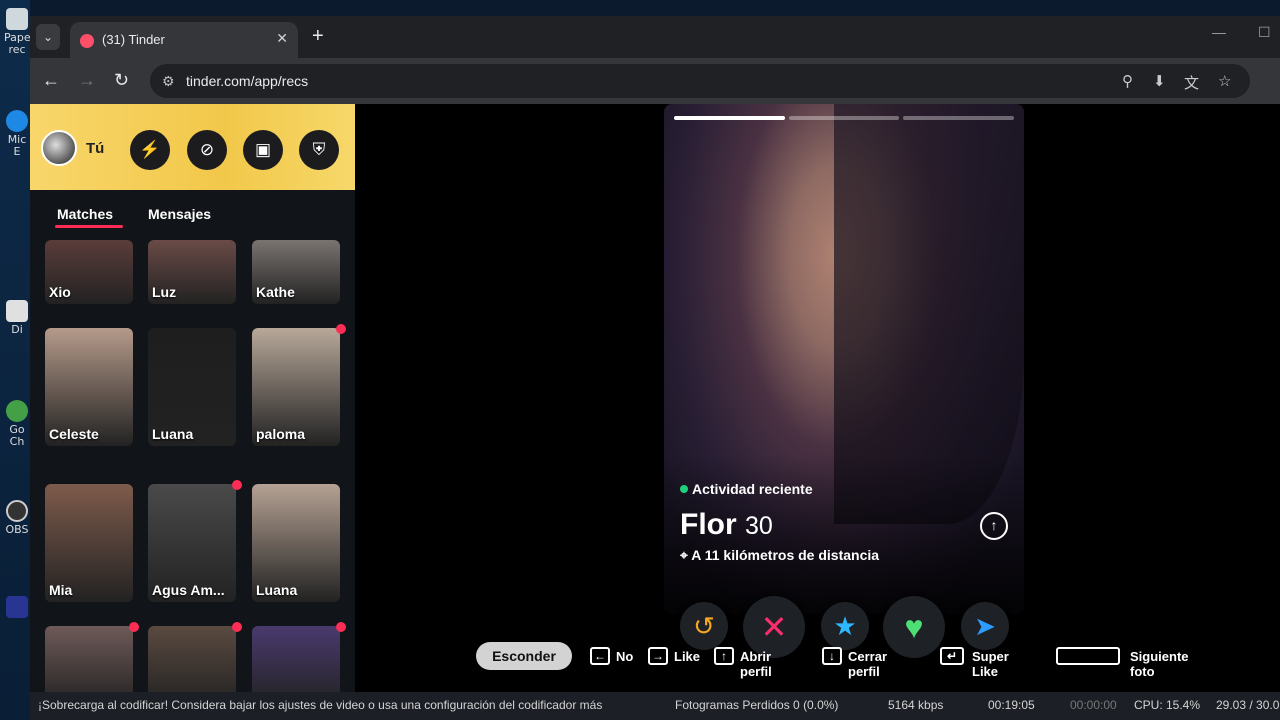 Image resolution: width=1280 pixels, height=720 pixels. What do you see at coordinates (59, 148) in the screenshot?
I see `my-avatar` at bounding box center [59, 148].